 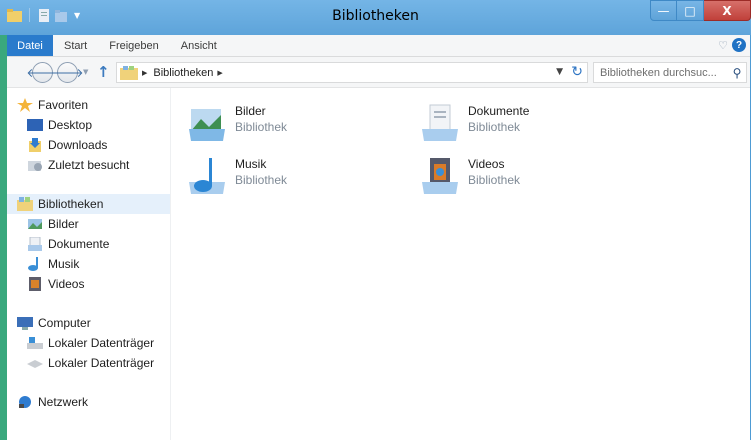 What do you see at coordinates (261, 119) in the screenshot?
I see `item-text: Bilder Bibliothek` at bounding box center [261, 119].